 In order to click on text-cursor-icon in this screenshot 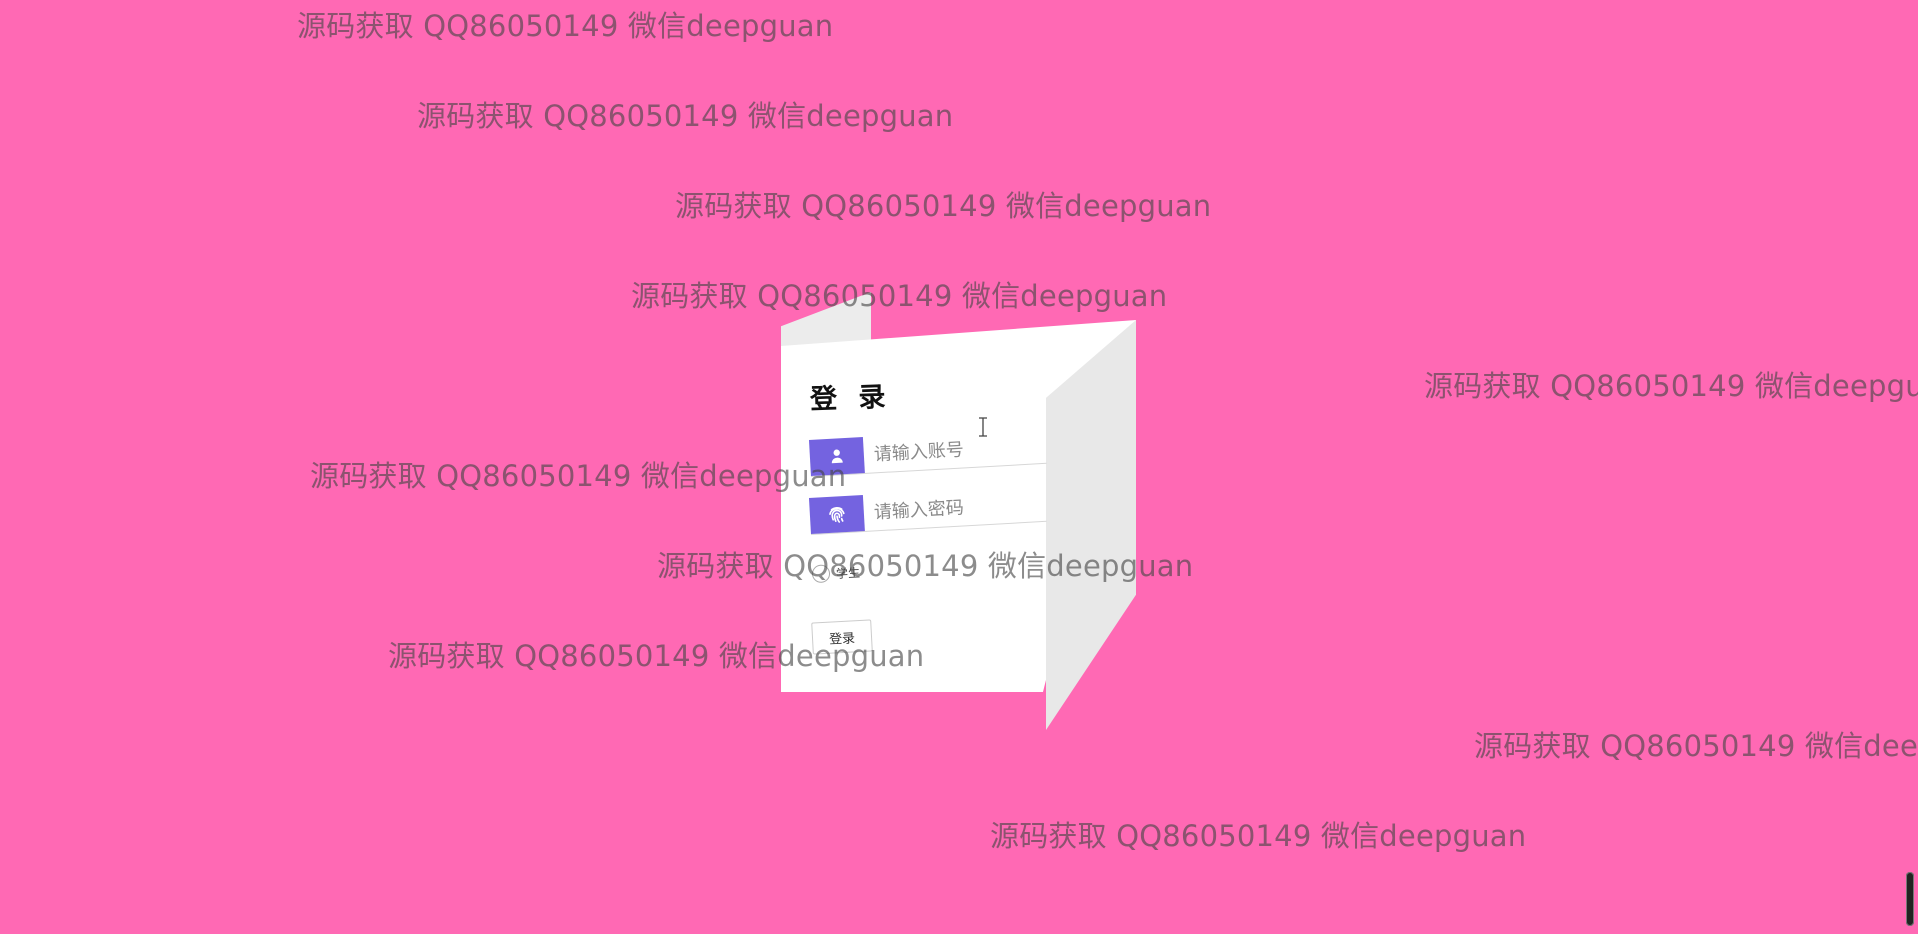, I will do `click(983, 427)`.